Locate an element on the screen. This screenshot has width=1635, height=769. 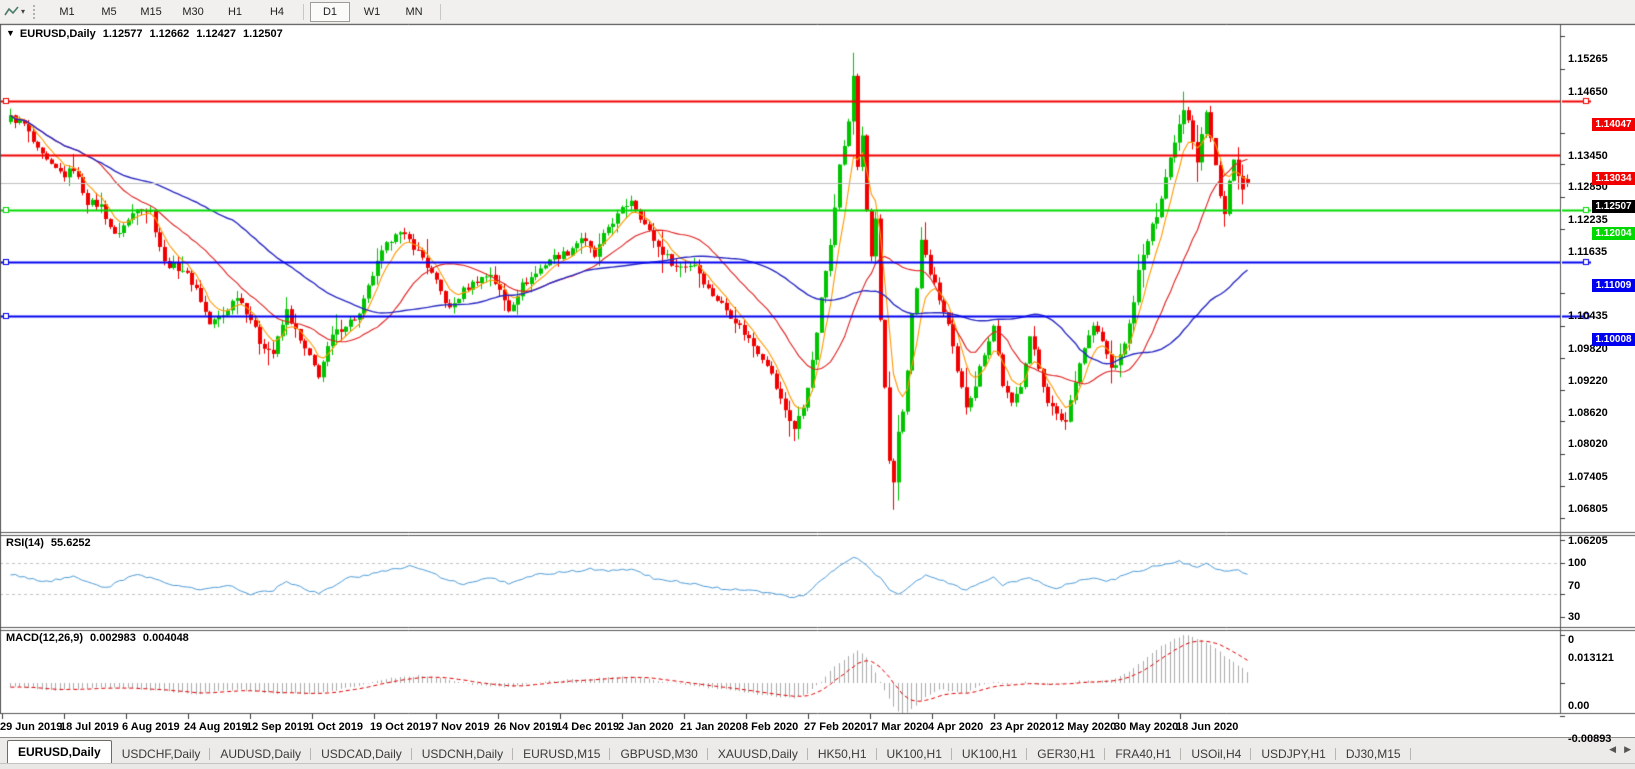
timeframe-button-m5: M5 is located at coordinates (109, 12).